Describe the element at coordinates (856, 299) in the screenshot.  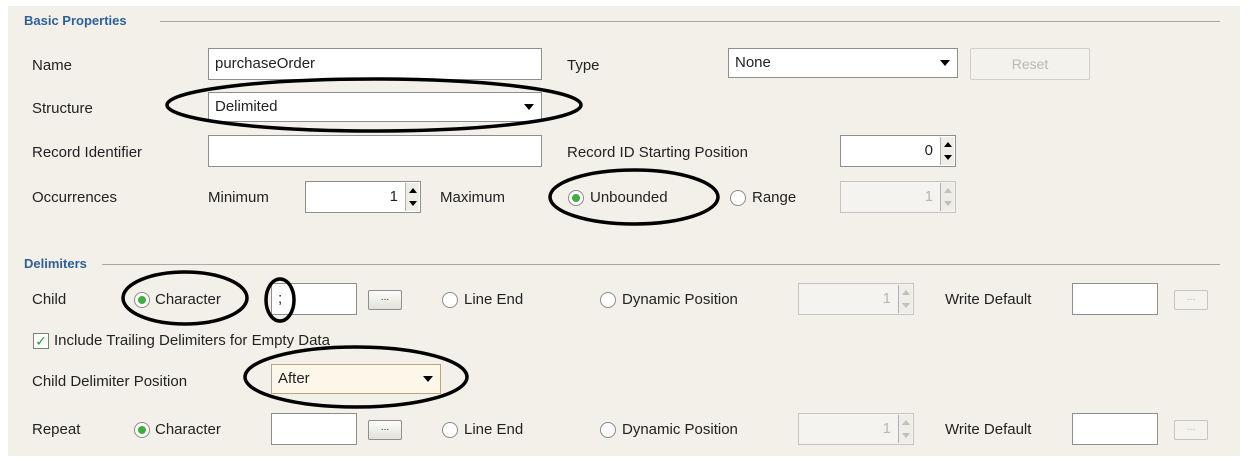
I see `child-dynamic-stepper: 1` at that location.